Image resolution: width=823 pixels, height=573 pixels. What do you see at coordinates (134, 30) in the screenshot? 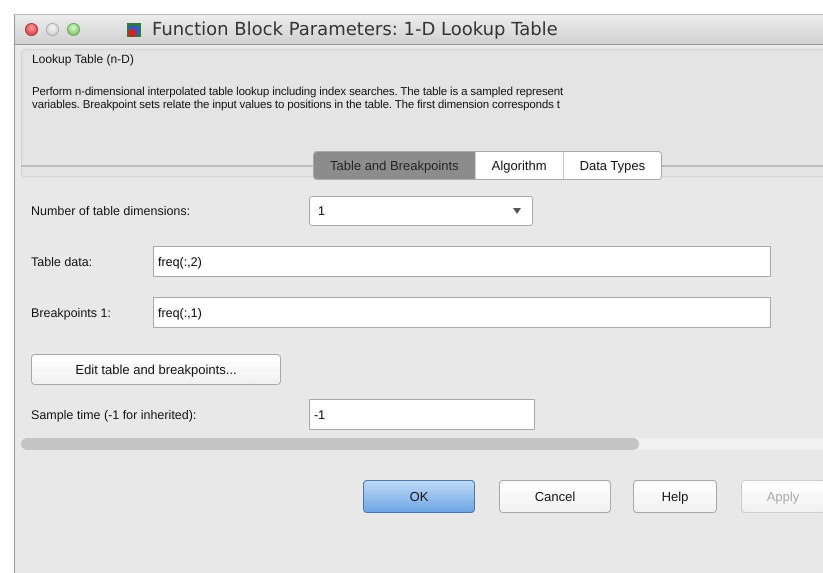
I see `block-icon` at bounding box center [134, 30].